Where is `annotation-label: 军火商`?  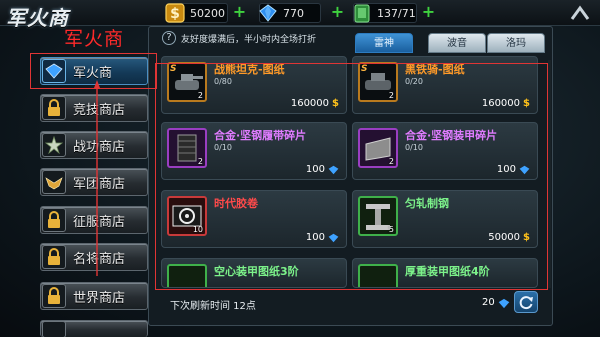
annotation-label: 军火商 is located at coordinates (94, 39).